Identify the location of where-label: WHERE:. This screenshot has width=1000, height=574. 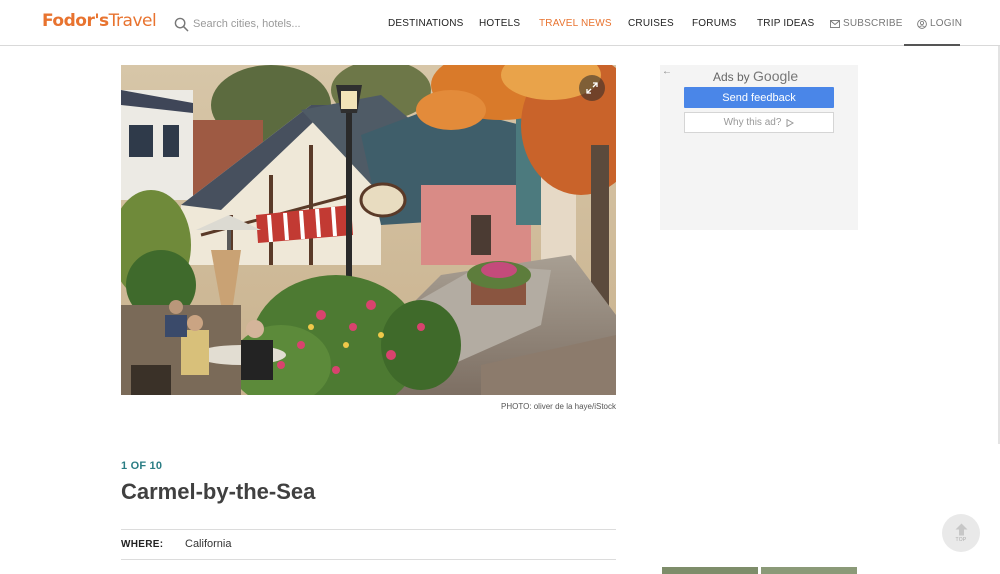
(142, 544).